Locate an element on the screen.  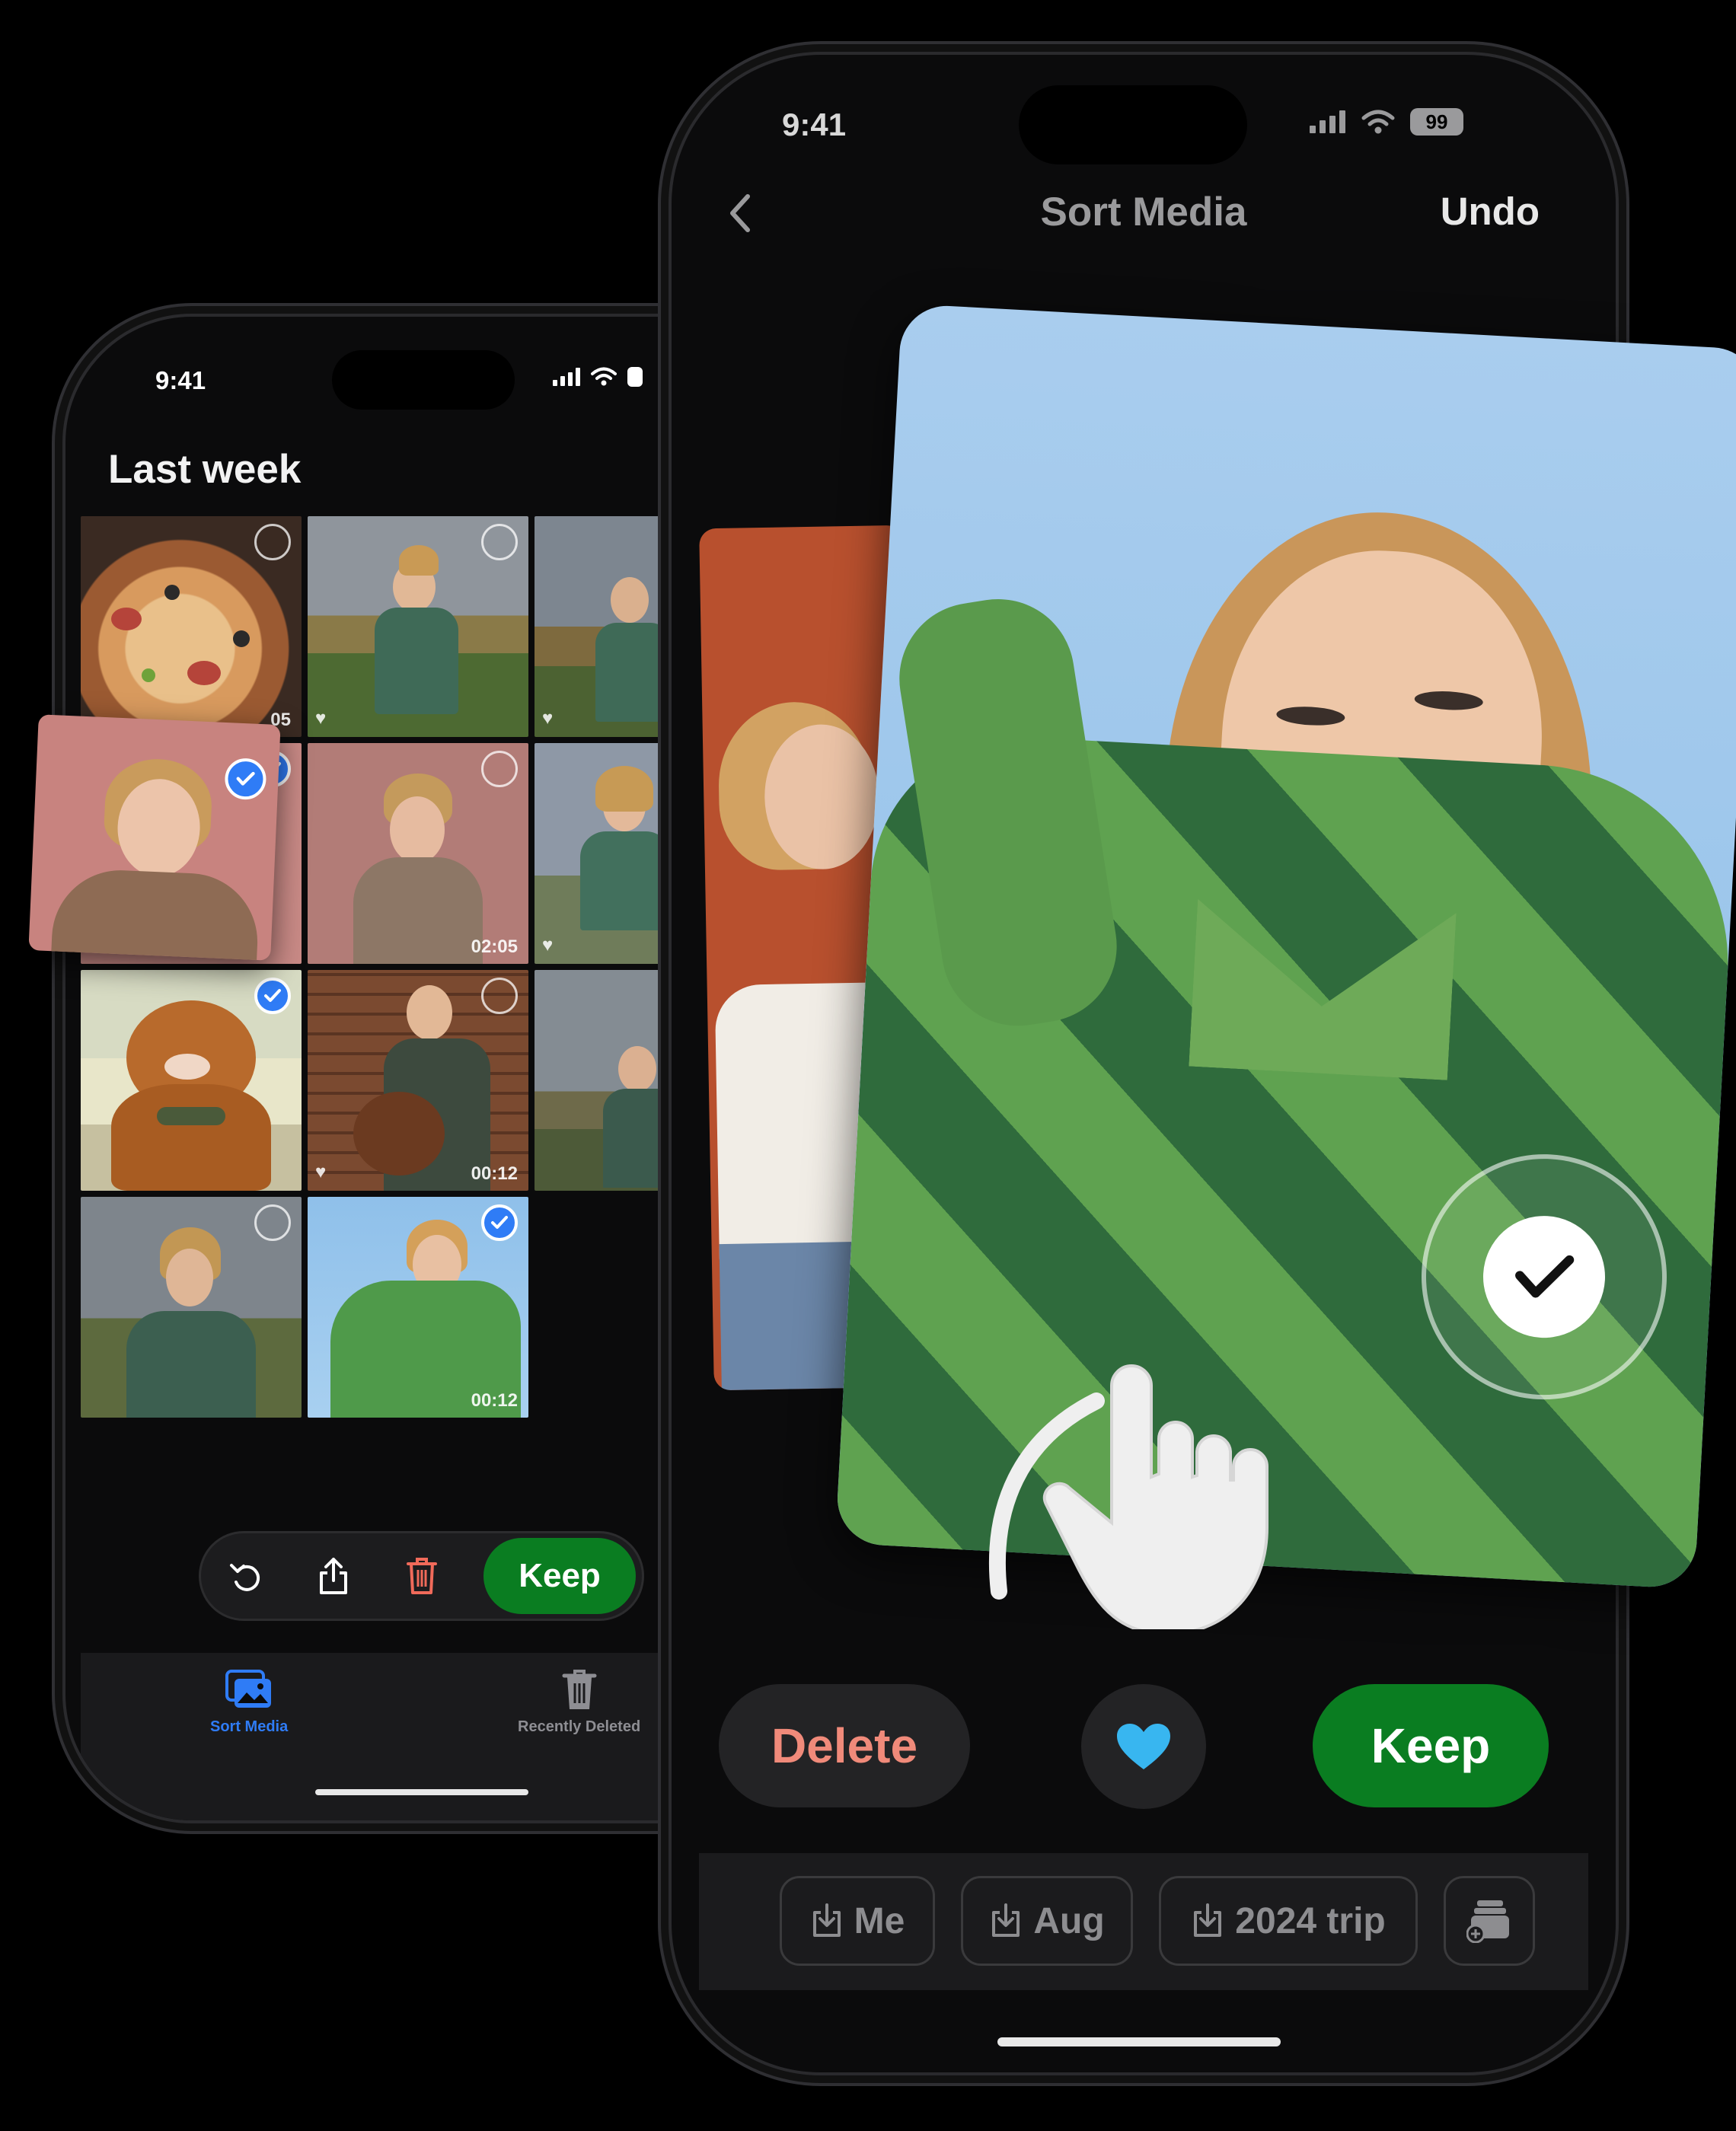
heart-icon is located at coordinates (1143, 1746).